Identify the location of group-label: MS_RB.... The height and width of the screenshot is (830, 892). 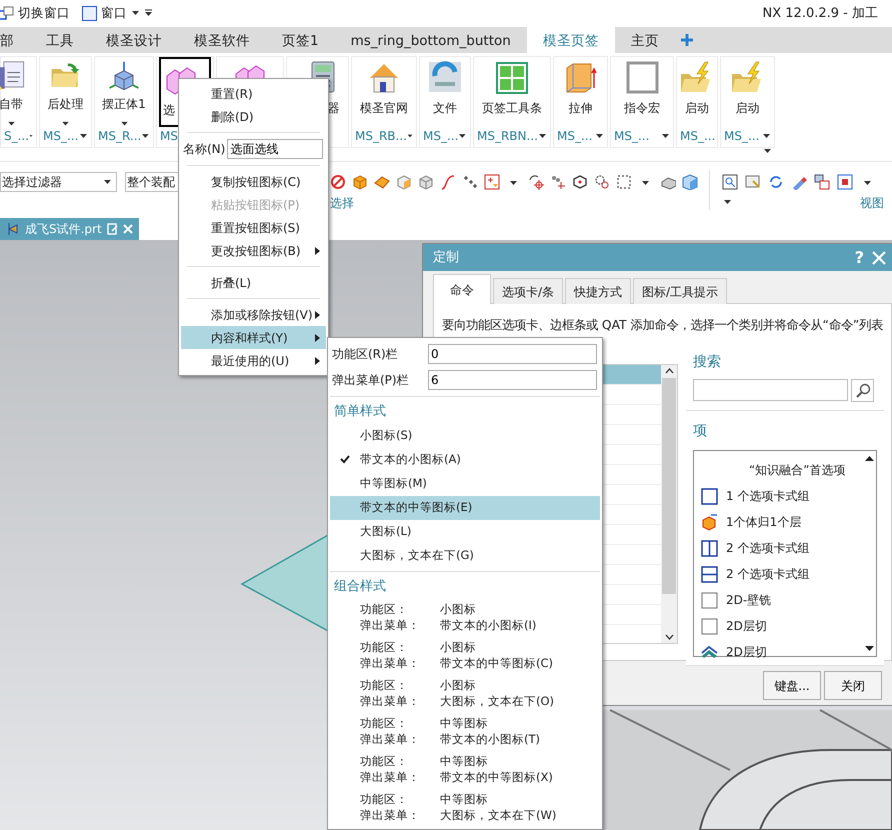
(381, 136).